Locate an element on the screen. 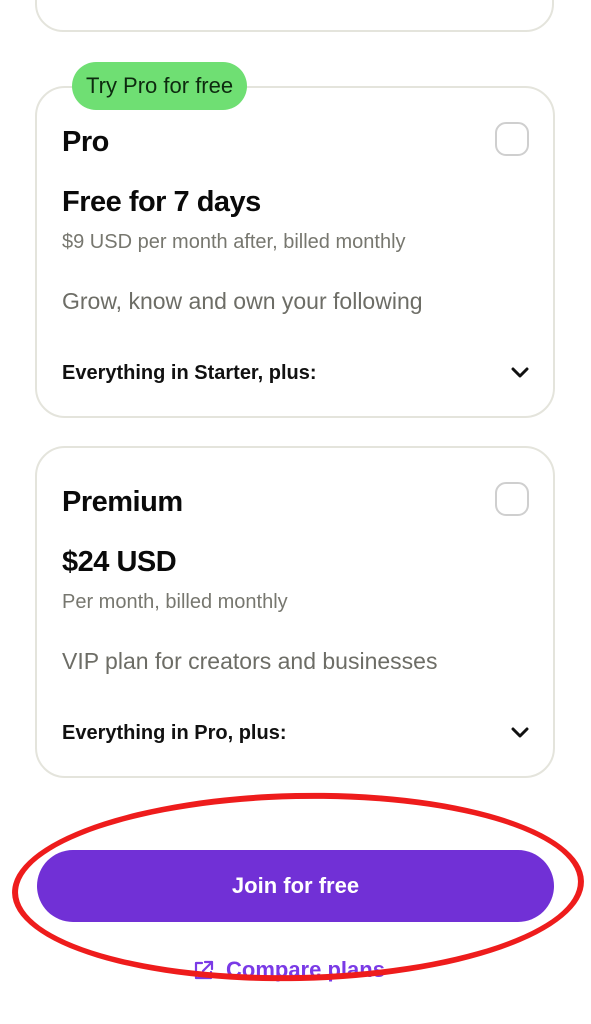 The width and height of the screenshot is (591, 1024). features-label: Everything in Pro, plus: is located at coordinates (174, 732).